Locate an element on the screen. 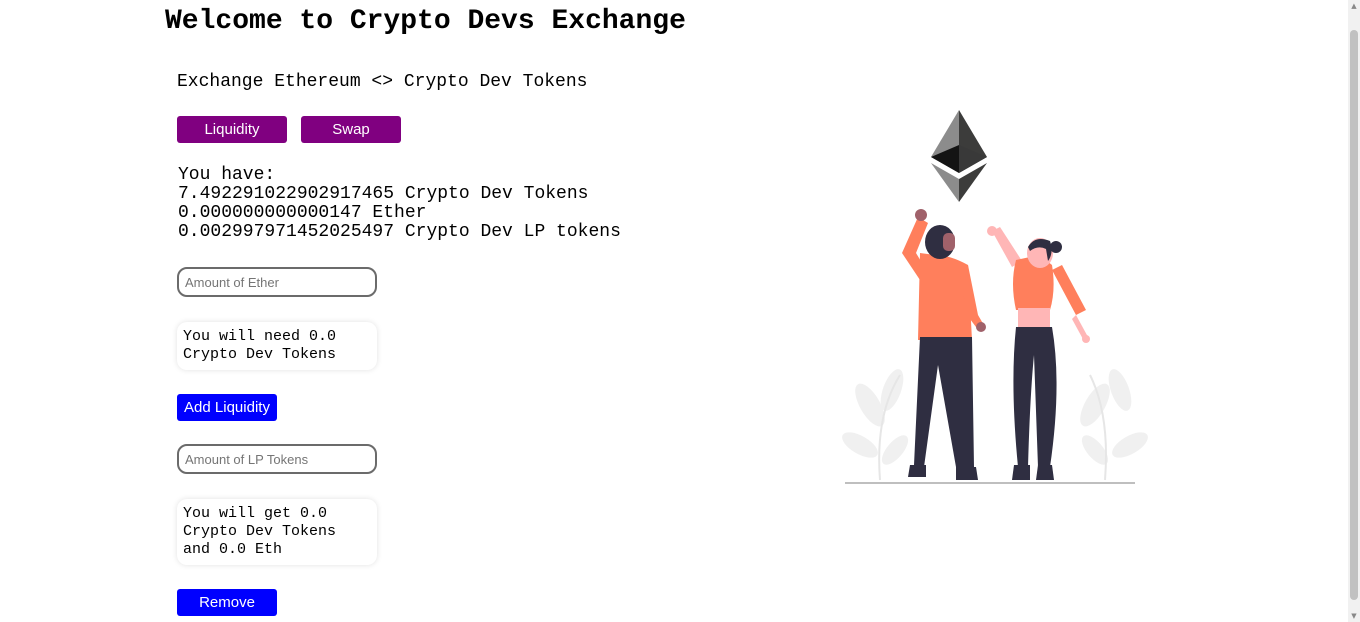  ethereum-logo-icon is located at coordinates (959, 156).